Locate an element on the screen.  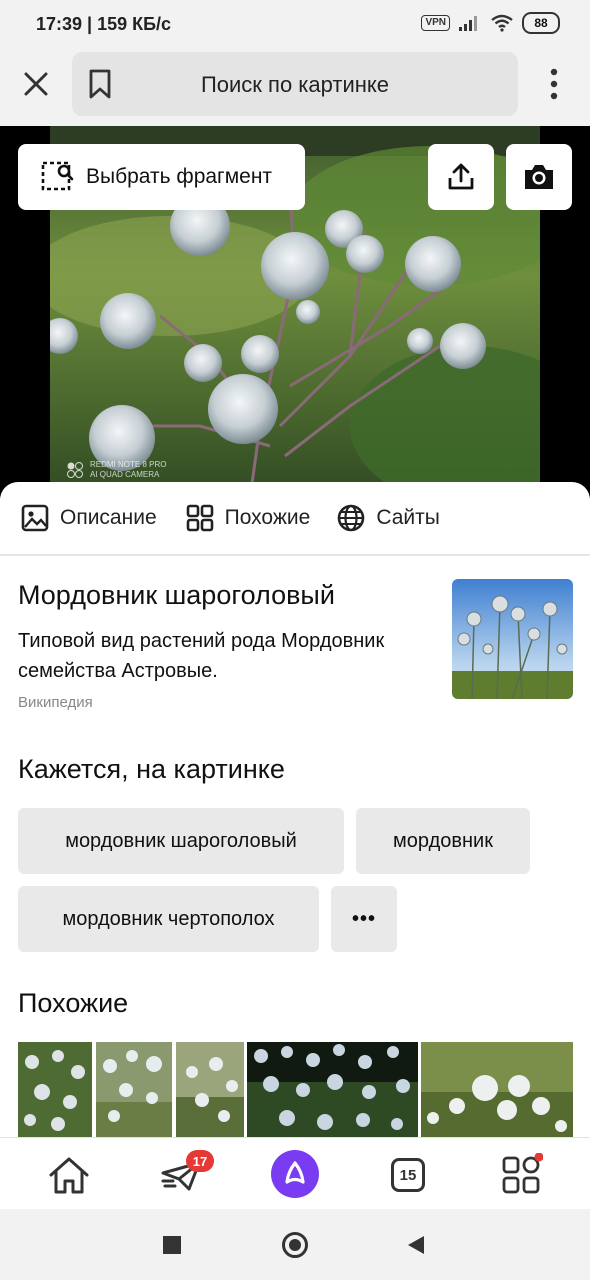
result-thumbnail is located at coordinates (512, 639).